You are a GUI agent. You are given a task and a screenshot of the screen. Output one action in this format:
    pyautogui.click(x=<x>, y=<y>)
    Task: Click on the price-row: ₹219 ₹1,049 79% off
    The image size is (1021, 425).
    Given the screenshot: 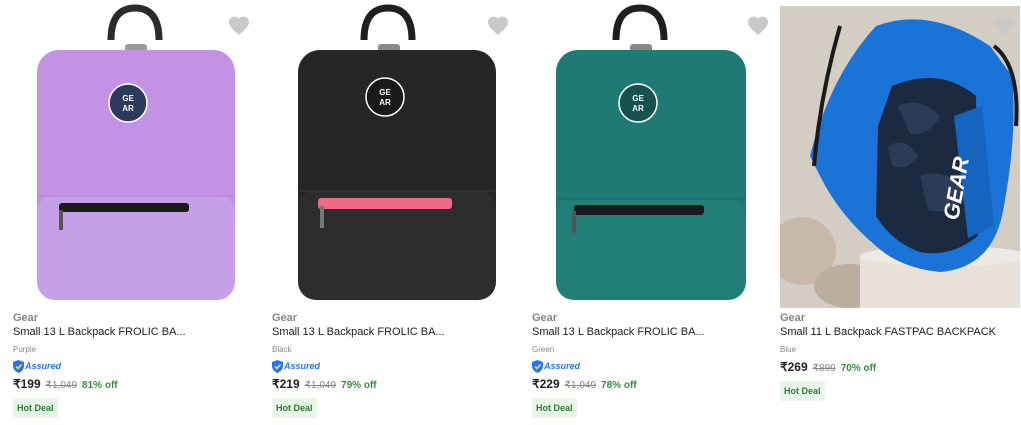 What is the action you would take?
    pyautogui.click(x=324, y=384)
    